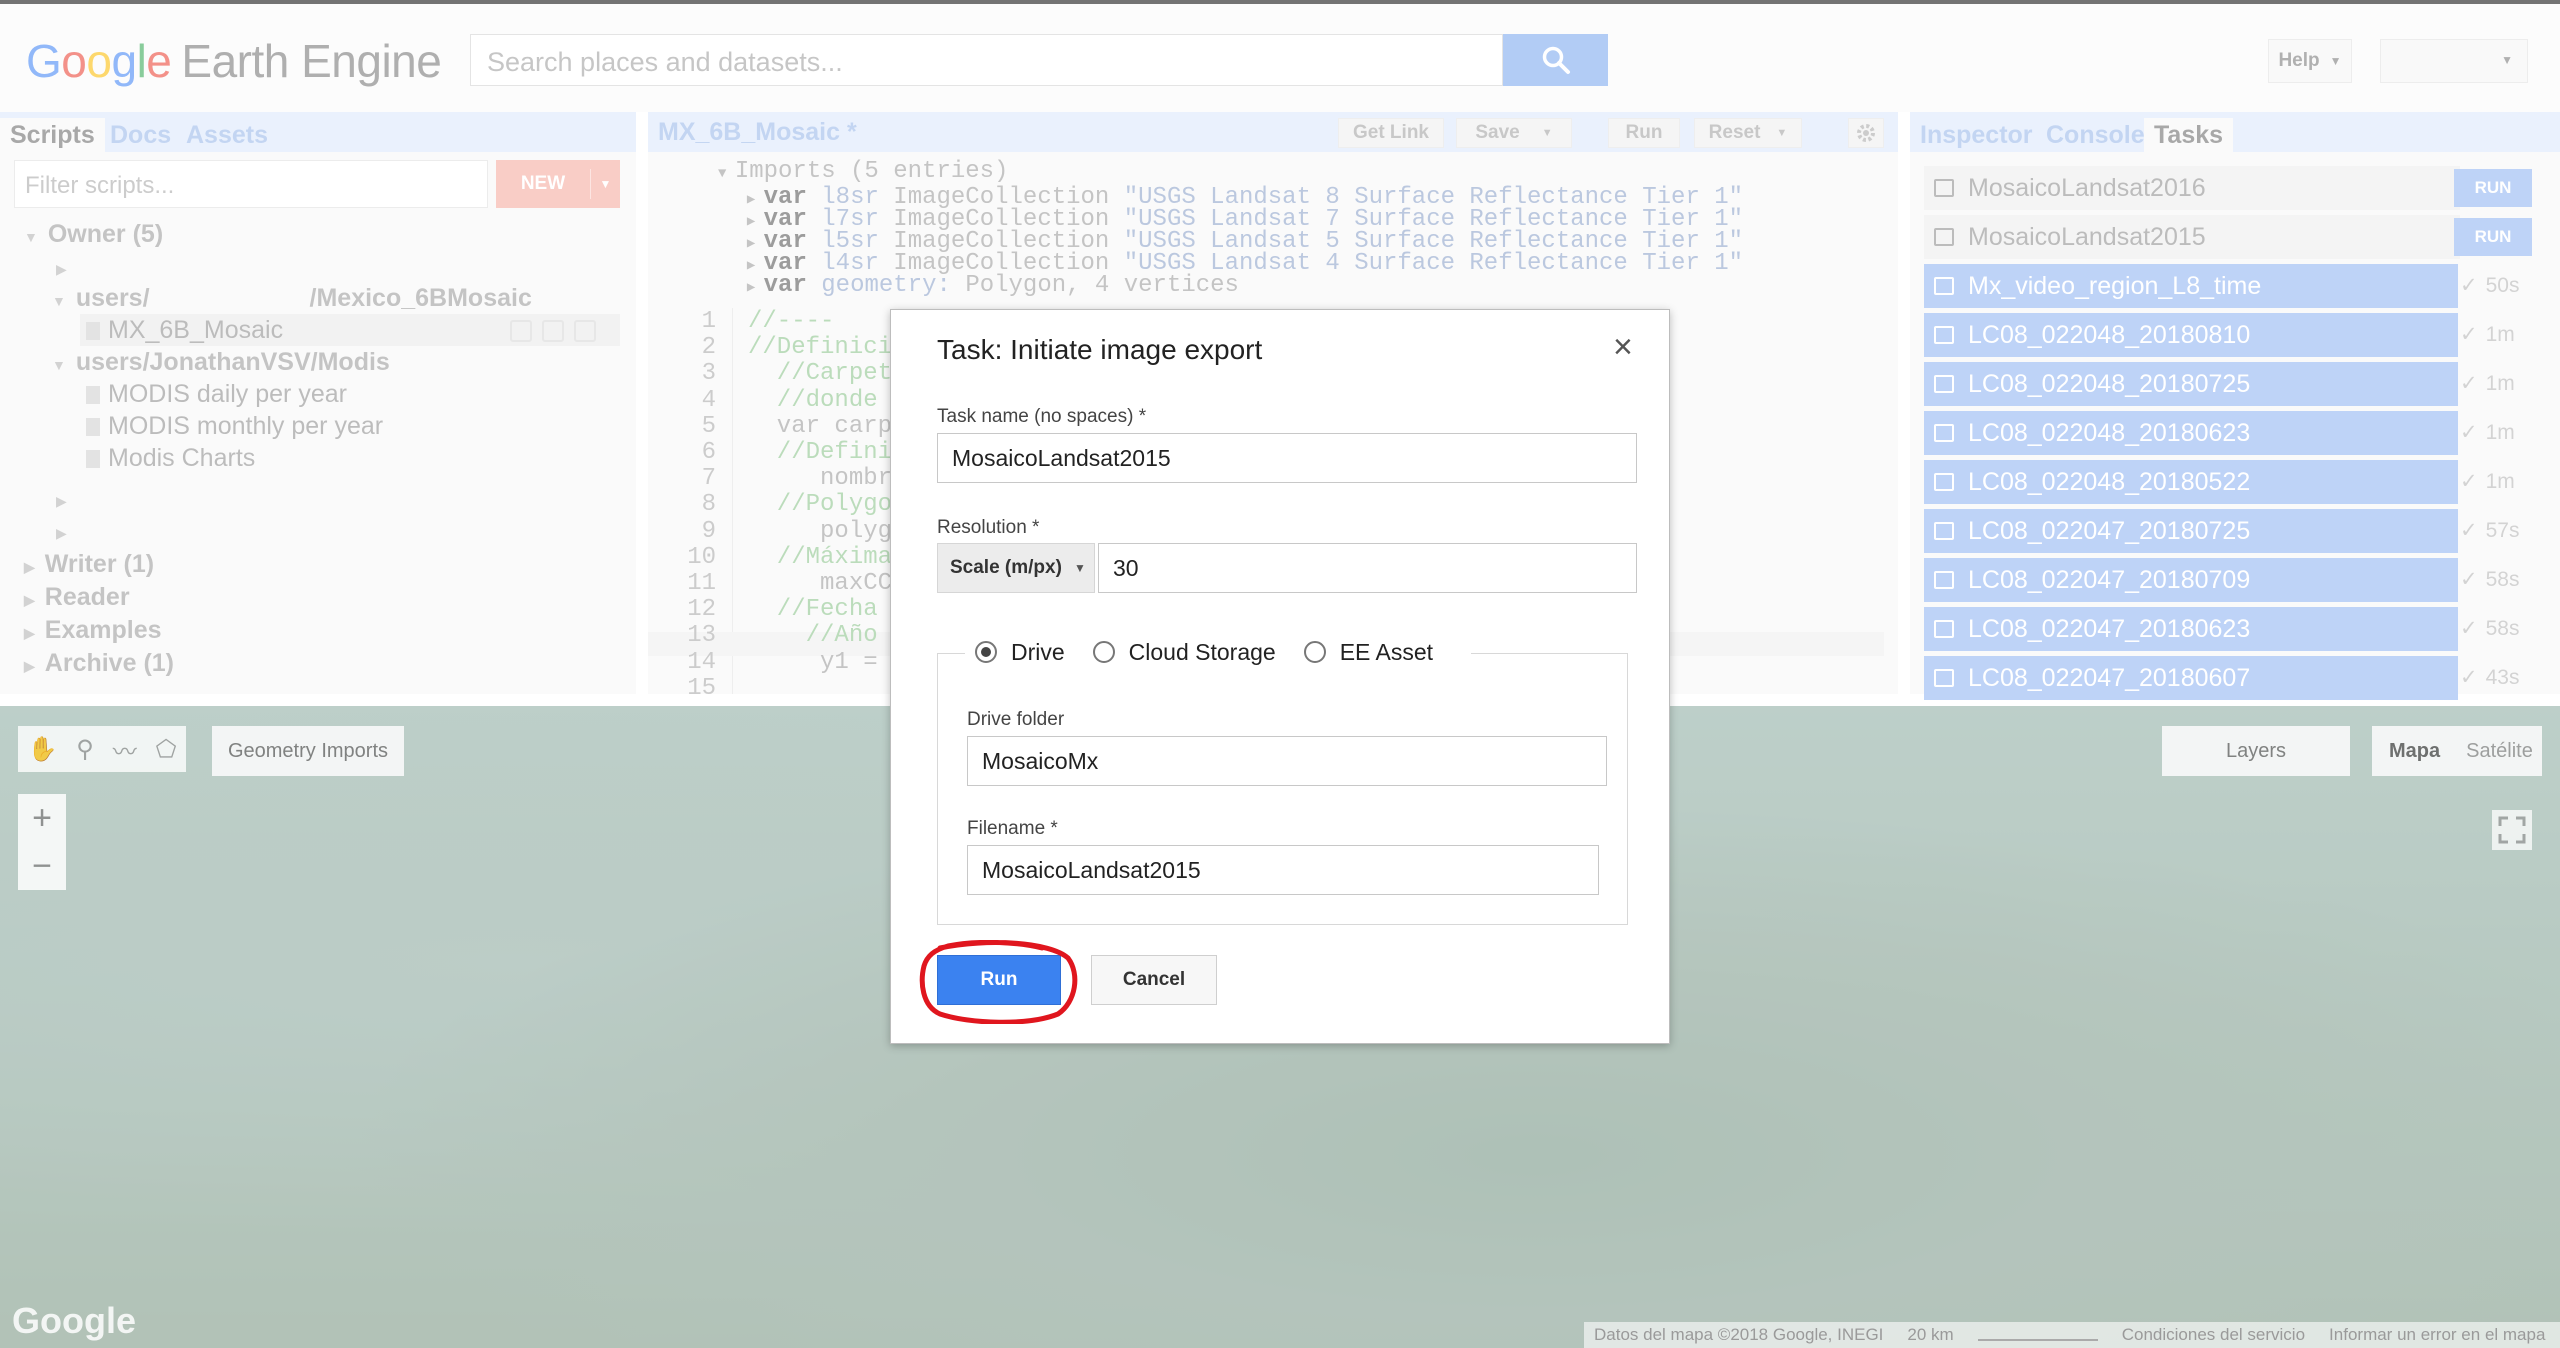 The image size is (2560, 1348). Describe the element at coordinates (1367, 568) in the screenshot. I see `resolution-input: 30` at that location.